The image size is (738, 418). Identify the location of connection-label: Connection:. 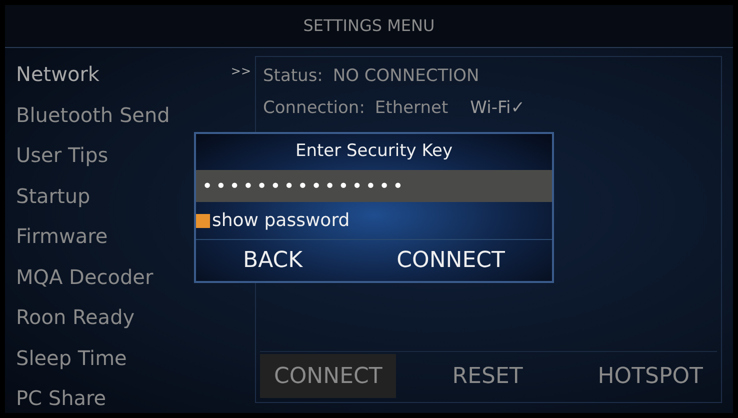
(314, 108).